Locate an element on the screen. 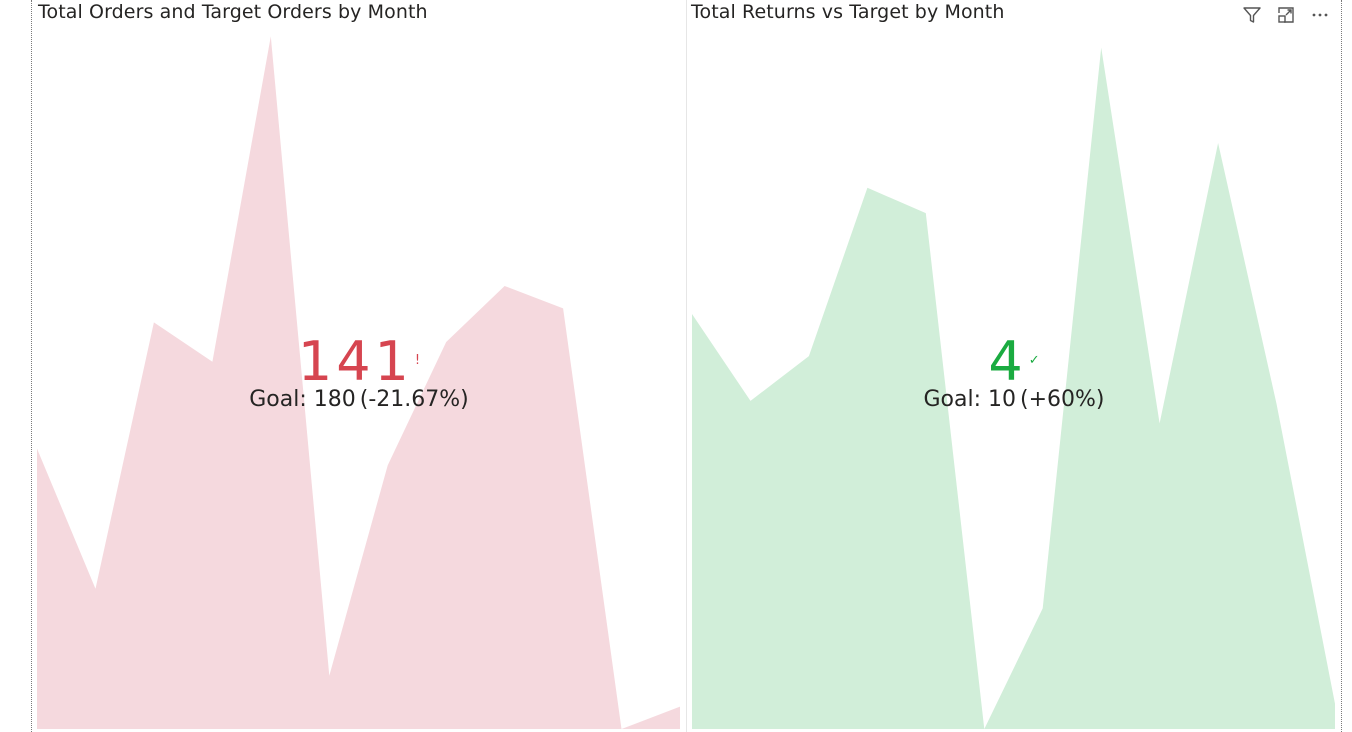 This screenshot has width=1352, height=732. focus-mode-icon is located at coordinates (1286, 15).